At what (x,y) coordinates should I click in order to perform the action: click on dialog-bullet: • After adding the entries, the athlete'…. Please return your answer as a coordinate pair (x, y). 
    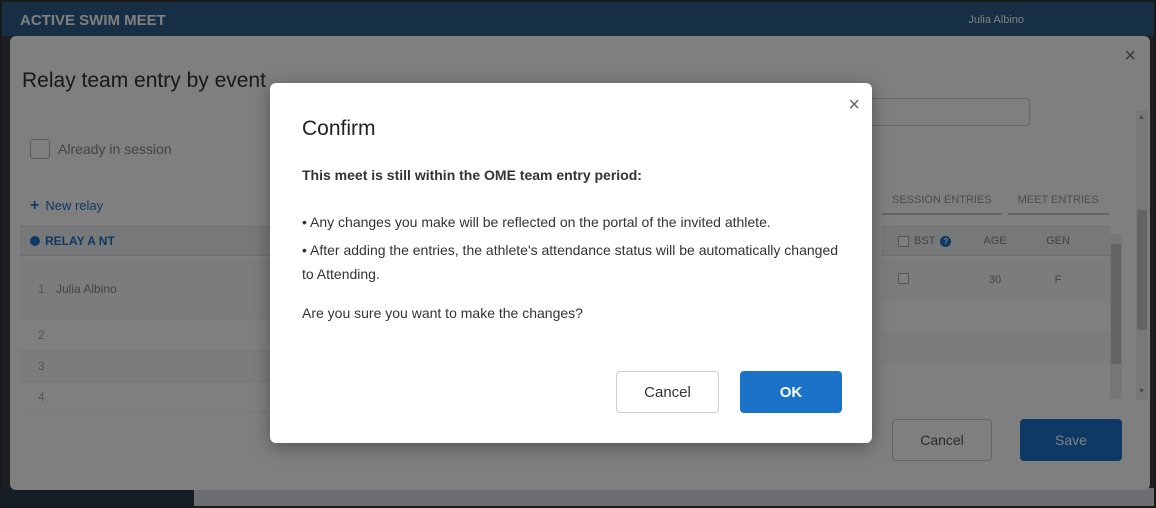
    Looking at the image, I should click on (570, 262).